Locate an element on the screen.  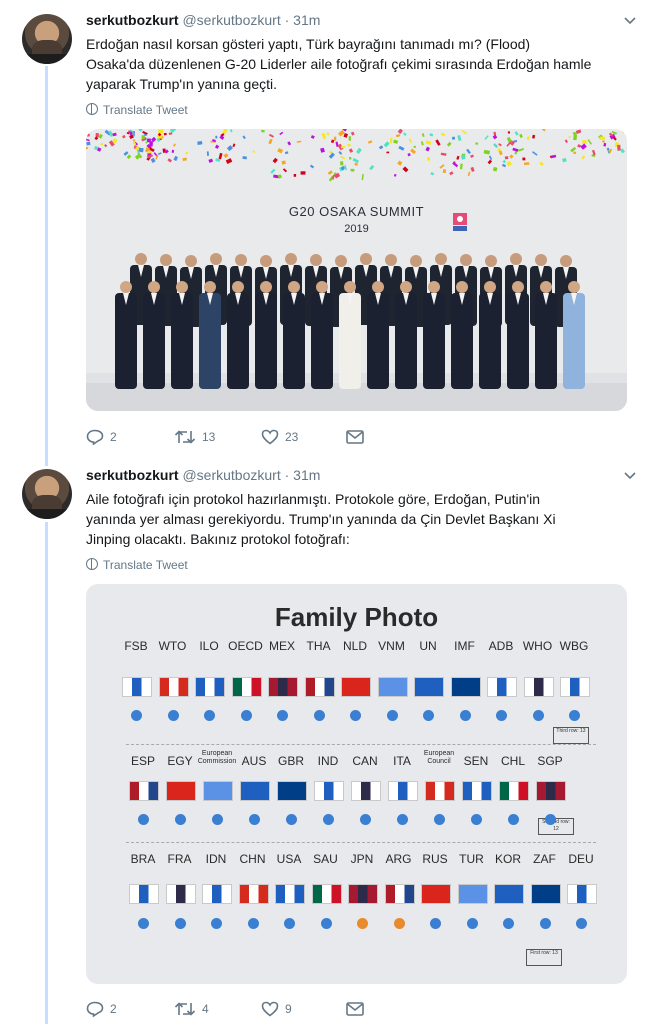
country-label: SAU is located at coordinates (325, 859).